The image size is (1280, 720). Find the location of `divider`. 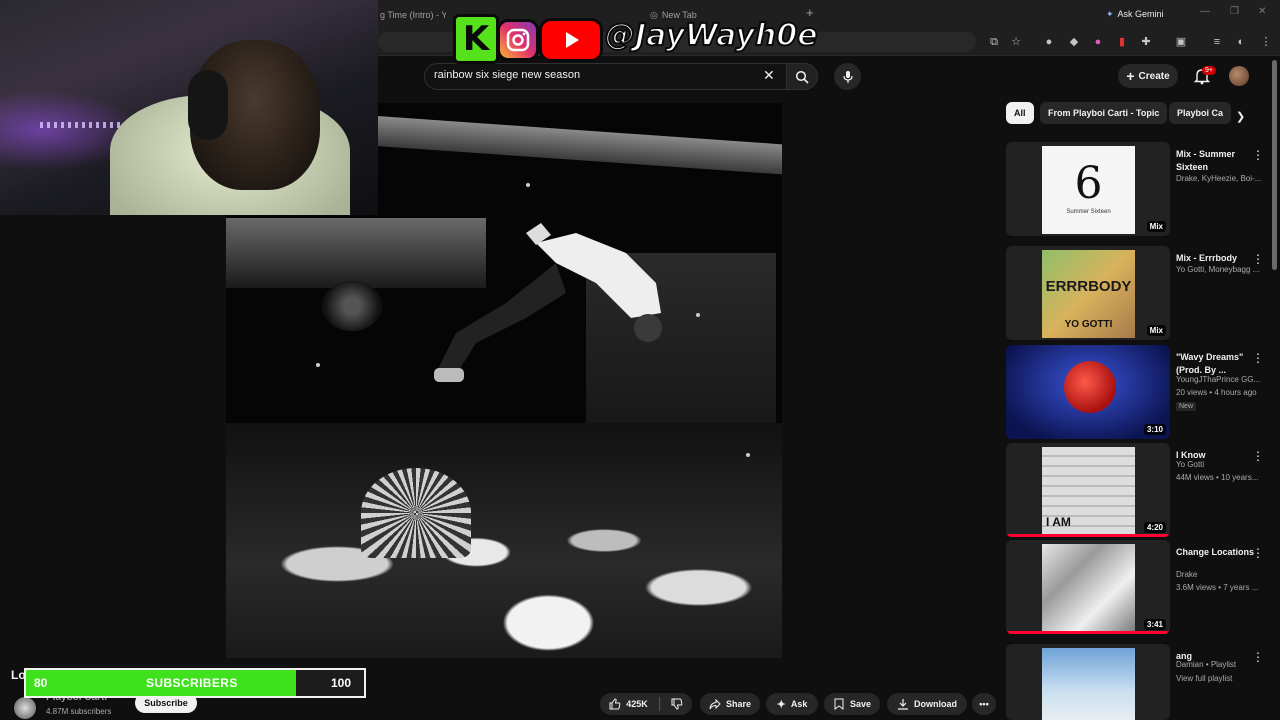

divider is located at coordinates (659, 704).